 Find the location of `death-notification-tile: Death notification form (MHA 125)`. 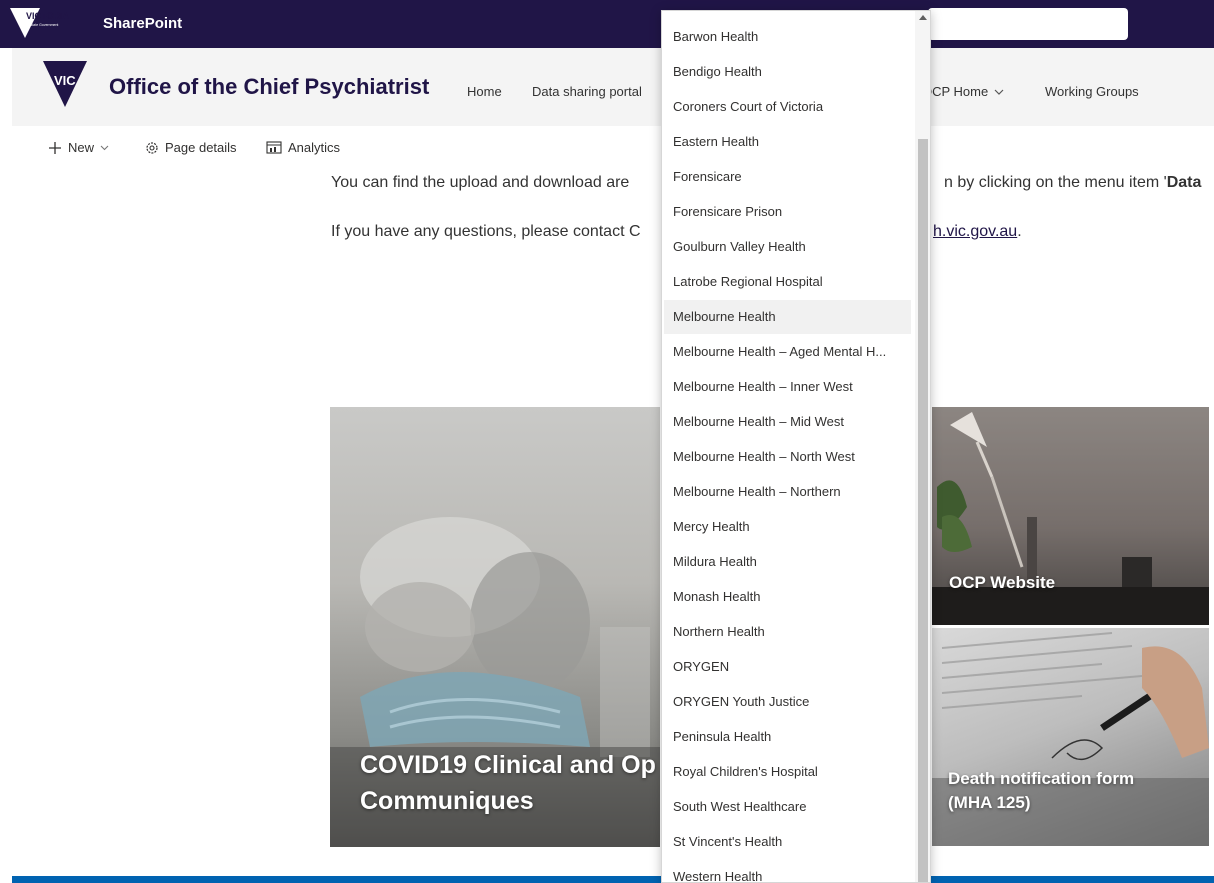

death-notification-tile: Death notification form (MHA 125) is located at coordinates (1070, 737).